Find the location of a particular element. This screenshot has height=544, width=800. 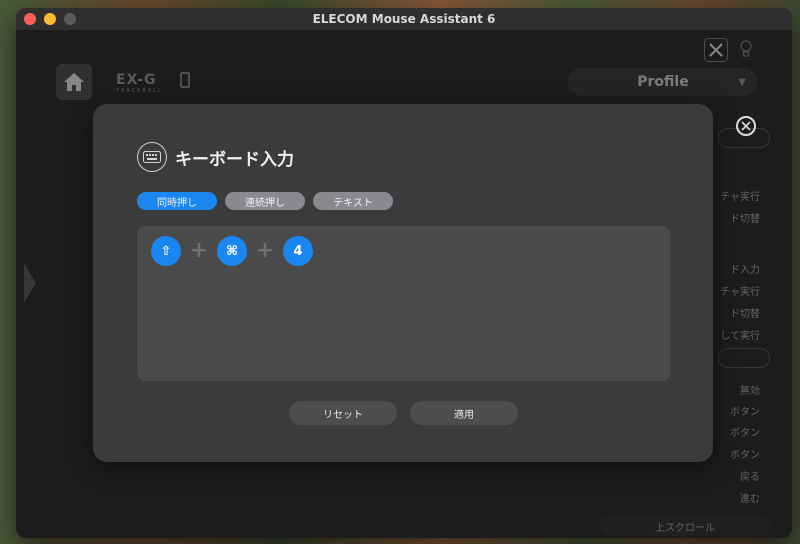

shift-key-icon: ⇧ is located at coordinates (166, 251).